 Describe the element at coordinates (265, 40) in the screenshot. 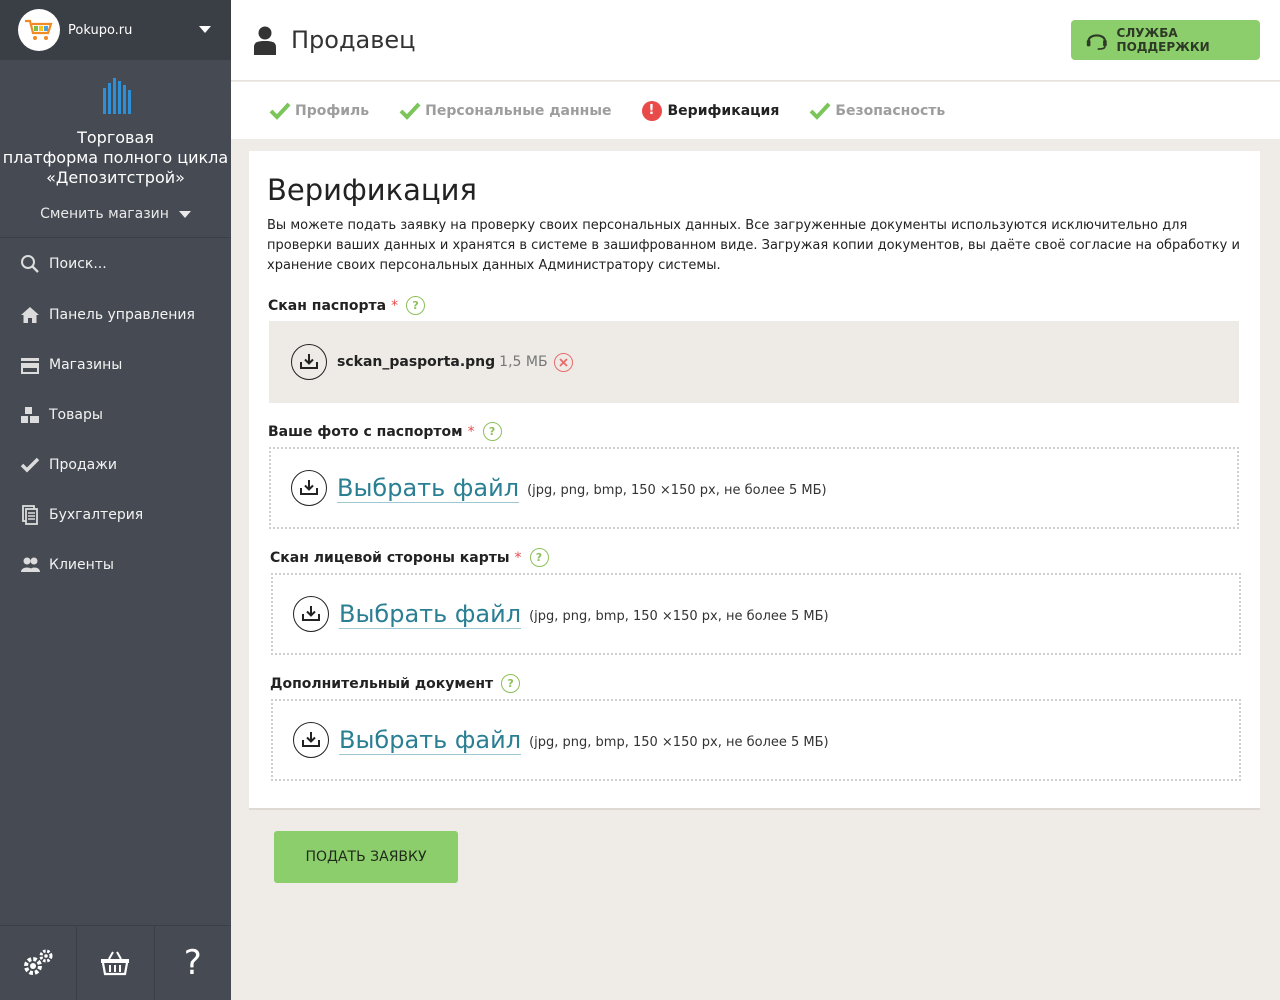

I see `user-icon` at that location.